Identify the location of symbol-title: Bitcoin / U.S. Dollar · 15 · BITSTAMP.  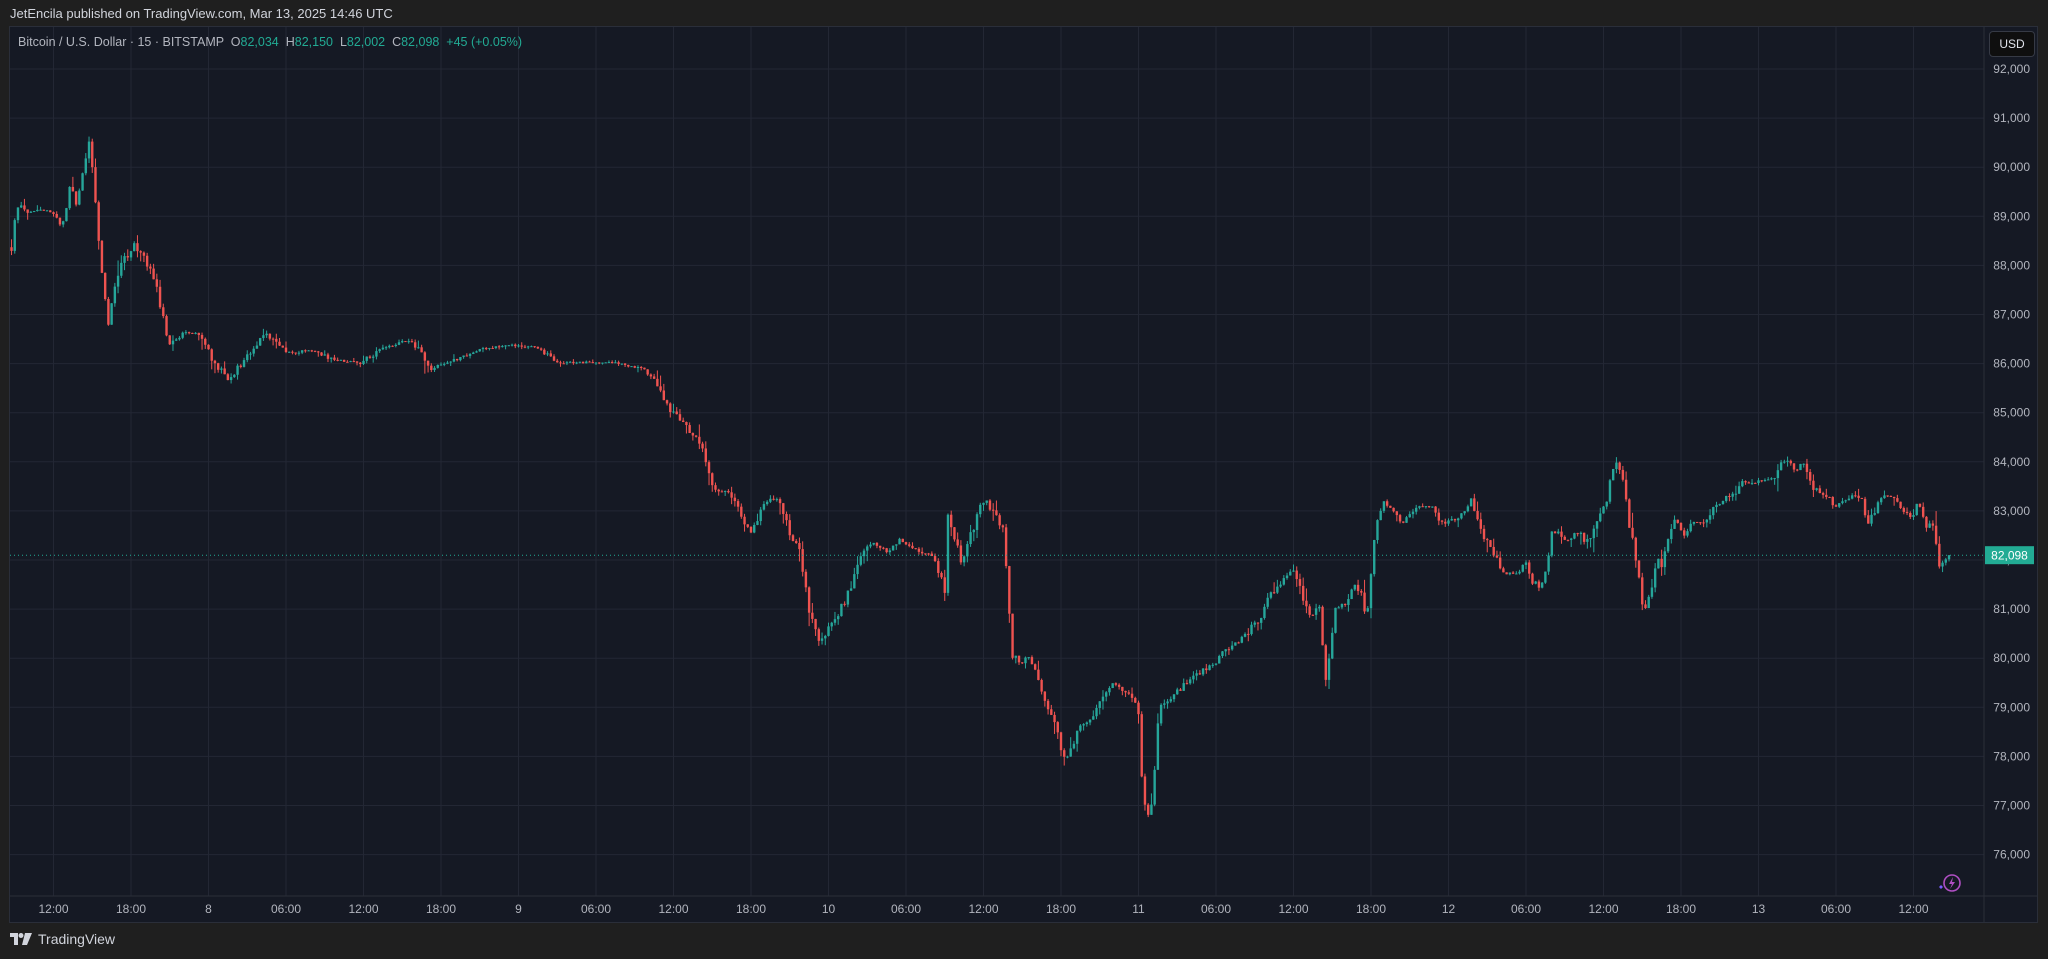
(121, 42).